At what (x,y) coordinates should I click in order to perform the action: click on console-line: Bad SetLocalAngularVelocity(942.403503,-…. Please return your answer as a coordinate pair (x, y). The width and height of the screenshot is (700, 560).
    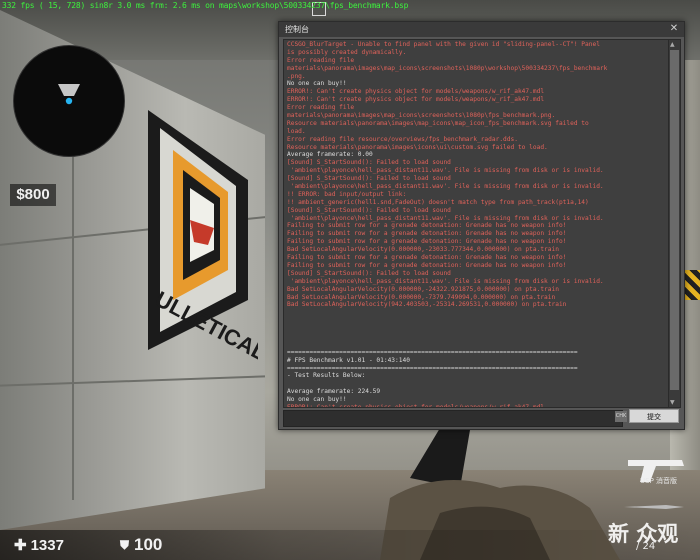
    Looking at the image, I should click on (427, 305).